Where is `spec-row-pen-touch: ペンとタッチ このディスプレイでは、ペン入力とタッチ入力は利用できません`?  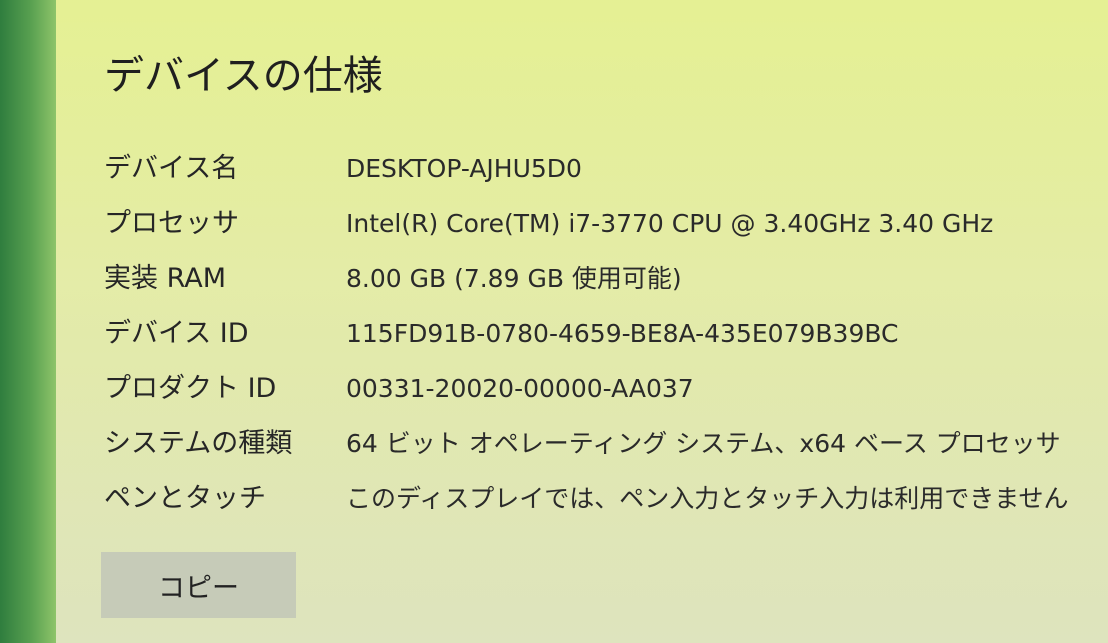 spec-row-pen-touch: ペンとタッチ このディスプレイでは、ペン入力とタッチ入力は利用できません is located at coordinates (599, 502).